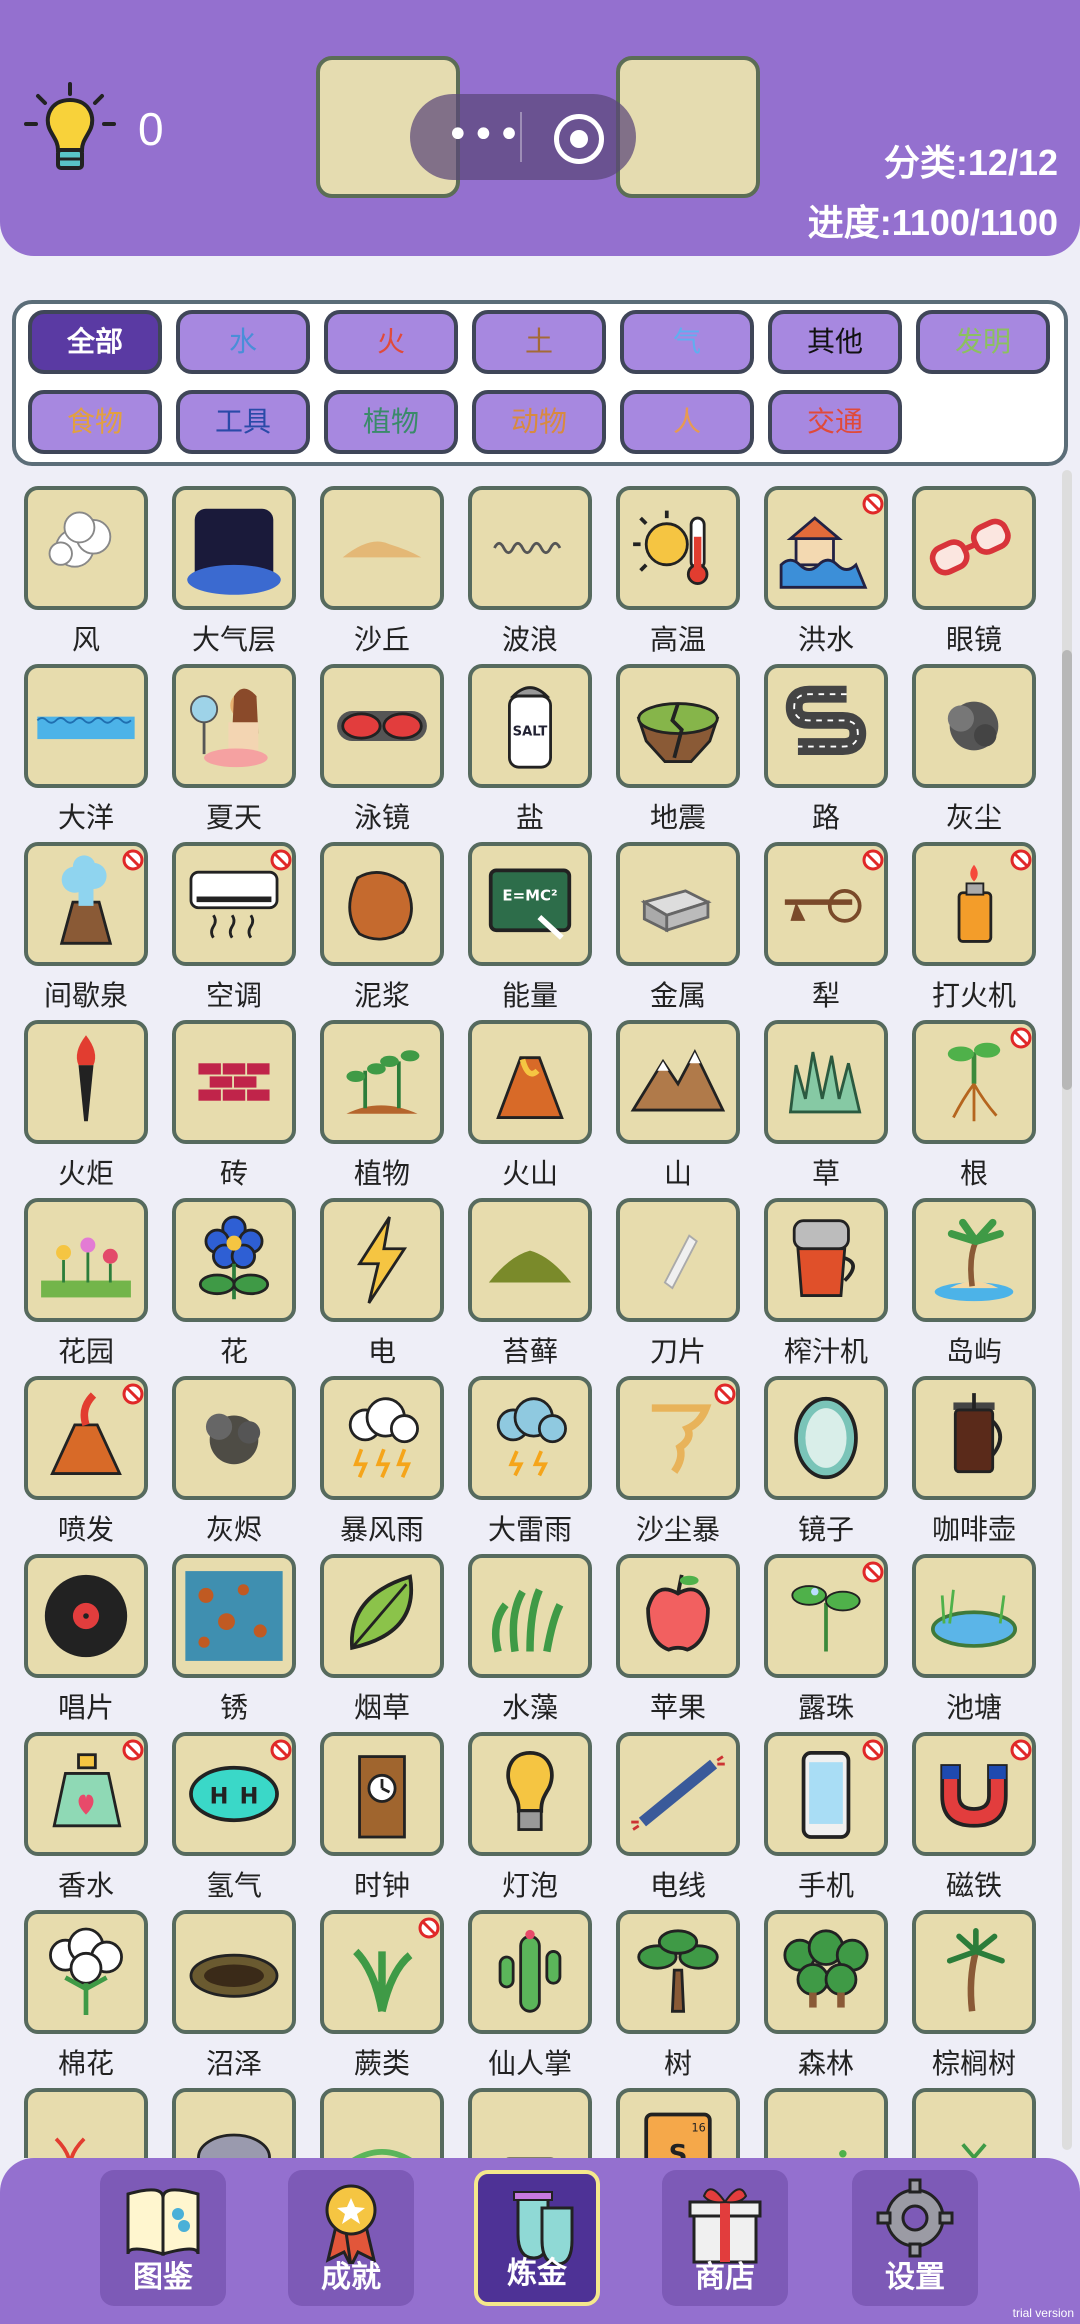  What do you see at coordinates (974, 562) in the screenshot?
I see `element-card: 眼镜` at bounding box center [974, 562].